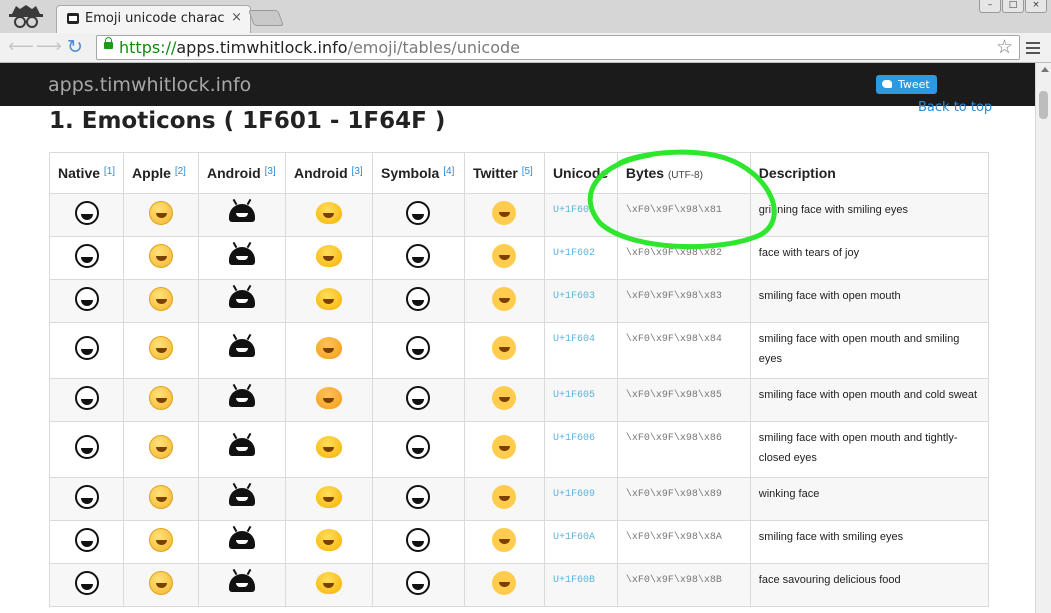 The height and width of the screenshot is (613, 1051). I want to click on column-header-label: Symbola, so click(410, 173).